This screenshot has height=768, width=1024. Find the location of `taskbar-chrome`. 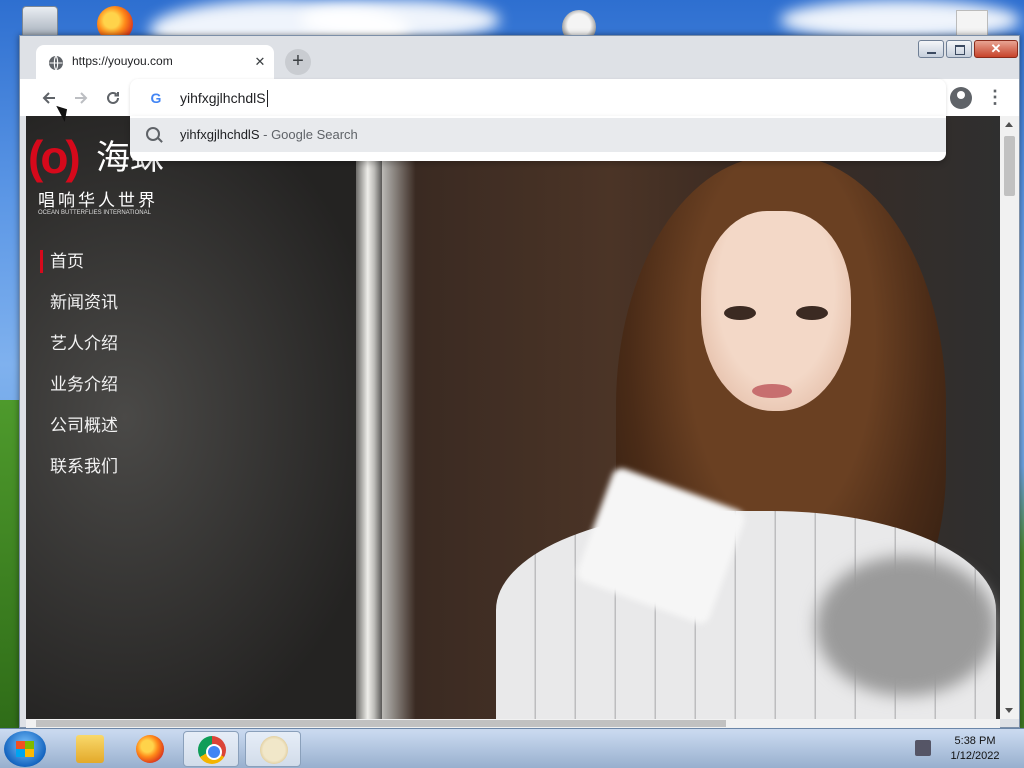

taskbar-chrome is located at coordinates (211, 749).